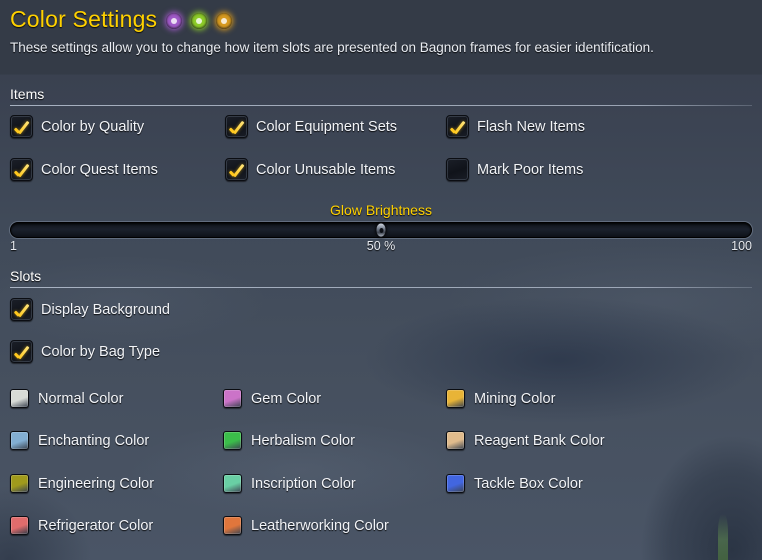  I want to click on slider-track, so click(381, 230).